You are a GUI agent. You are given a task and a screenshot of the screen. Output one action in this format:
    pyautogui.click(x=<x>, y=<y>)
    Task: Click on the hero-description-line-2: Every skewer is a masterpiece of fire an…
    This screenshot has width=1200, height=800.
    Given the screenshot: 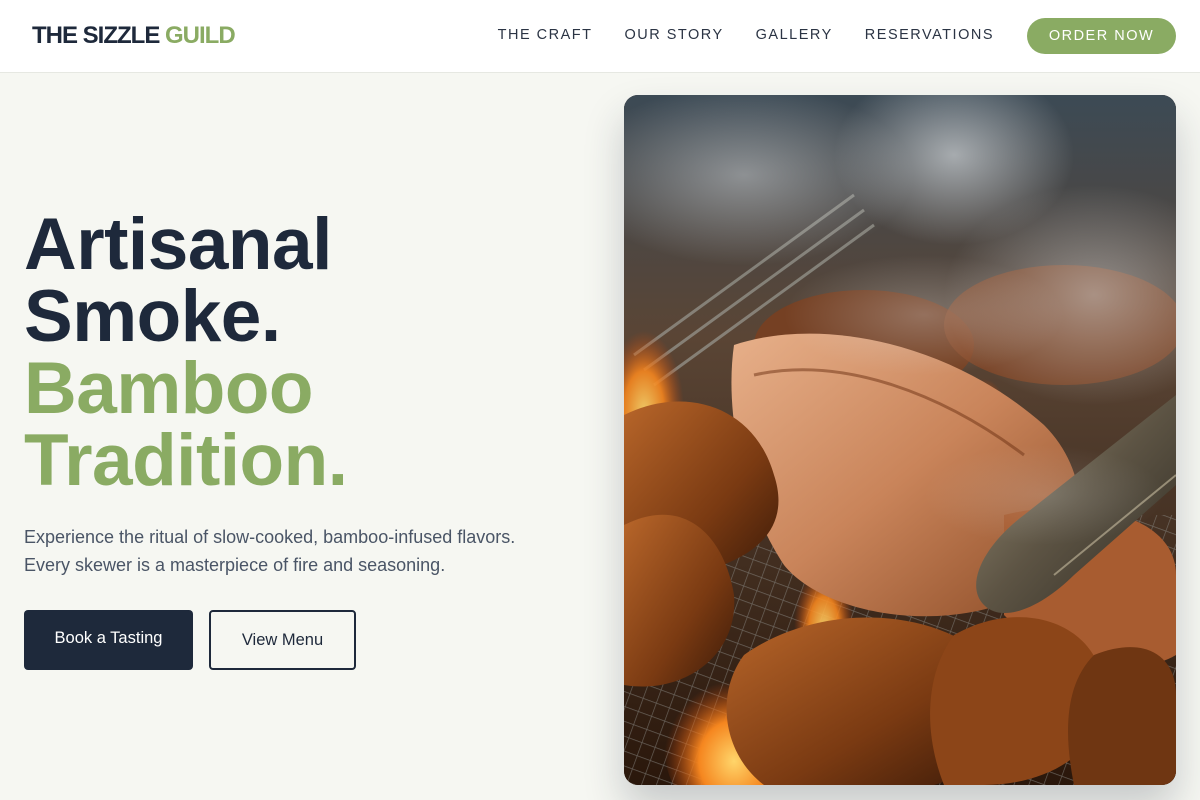 What is the action you would take?
    pyautogui.click(x=235, y=565)
    